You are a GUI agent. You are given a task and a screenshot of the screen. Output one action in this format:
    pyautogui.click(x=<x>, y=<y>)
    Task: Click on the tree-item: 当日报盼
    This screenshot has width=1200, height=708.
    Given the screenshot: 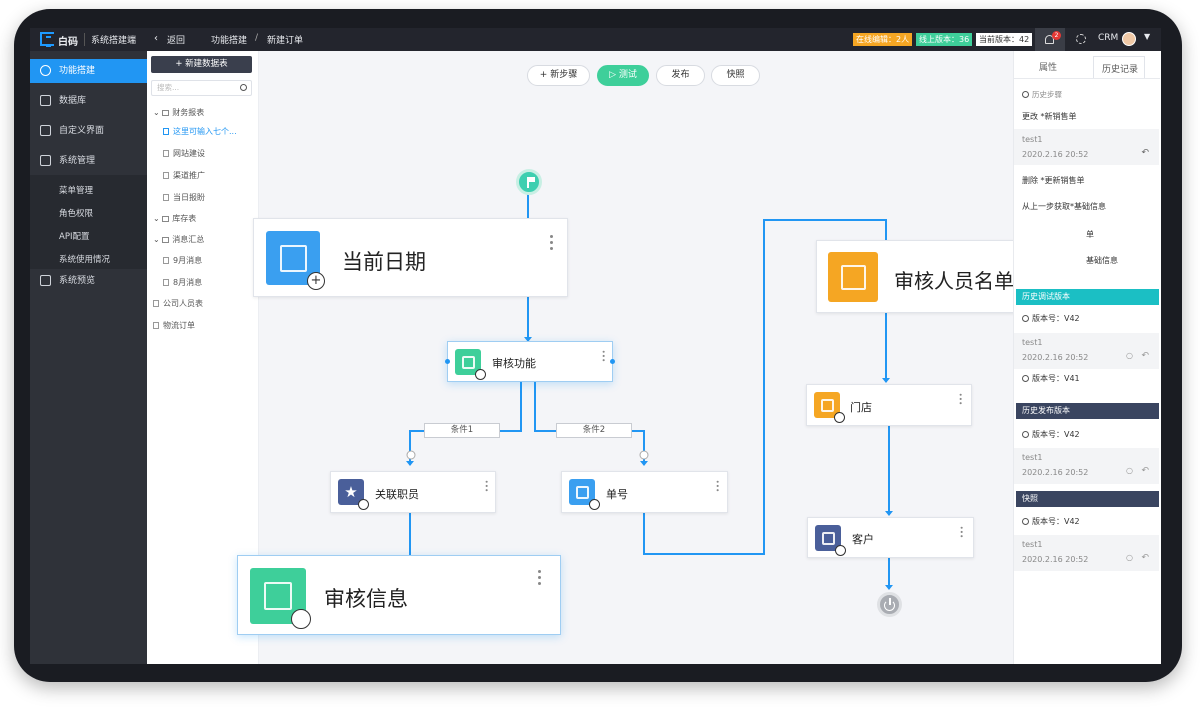 What is the action you would take?
    pyautogui.click(x=184, y=197)
    